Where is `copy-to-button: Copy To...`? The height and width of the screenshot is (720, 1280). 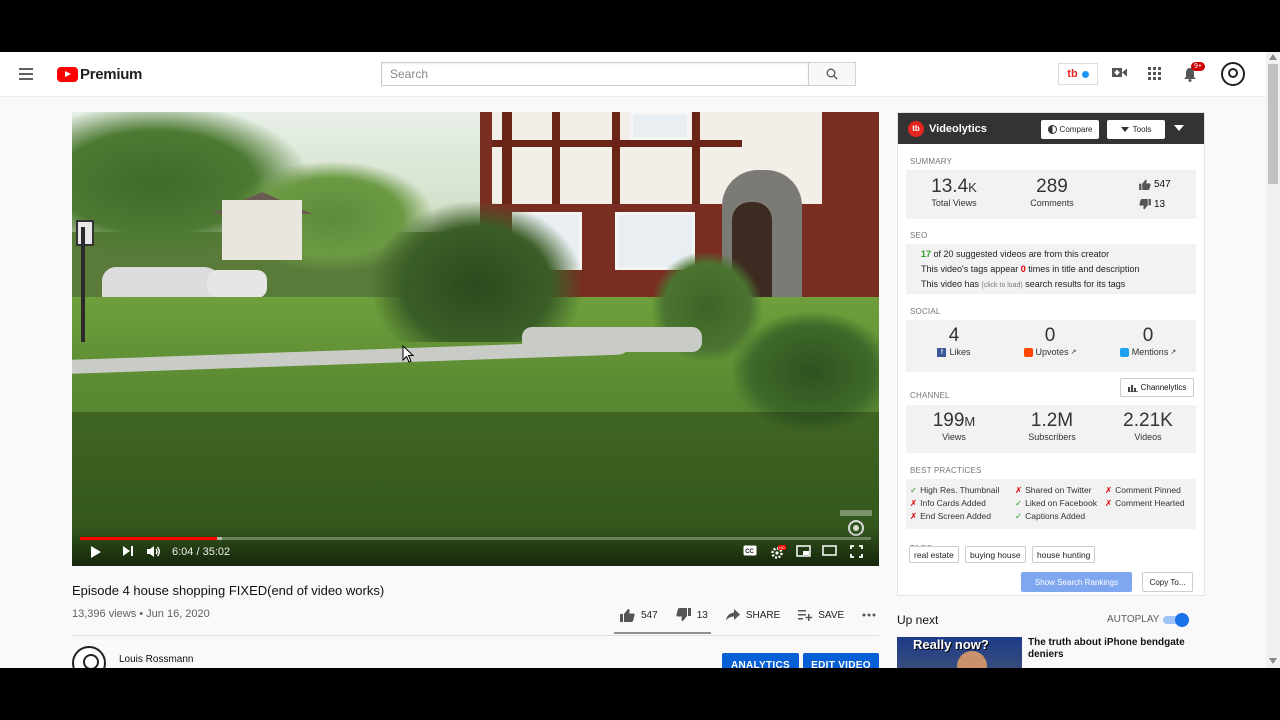
copy-to-button: Copy To... is located at coordinates (1167, 582).